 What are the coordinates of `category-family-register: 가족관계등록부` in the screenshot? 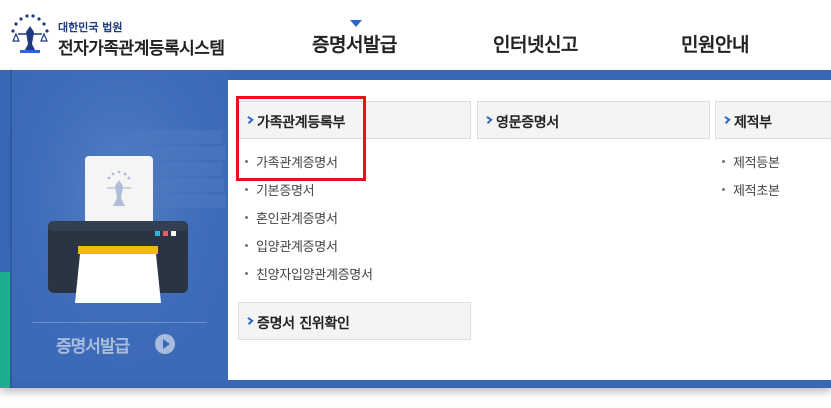 It's located at (354, 120).